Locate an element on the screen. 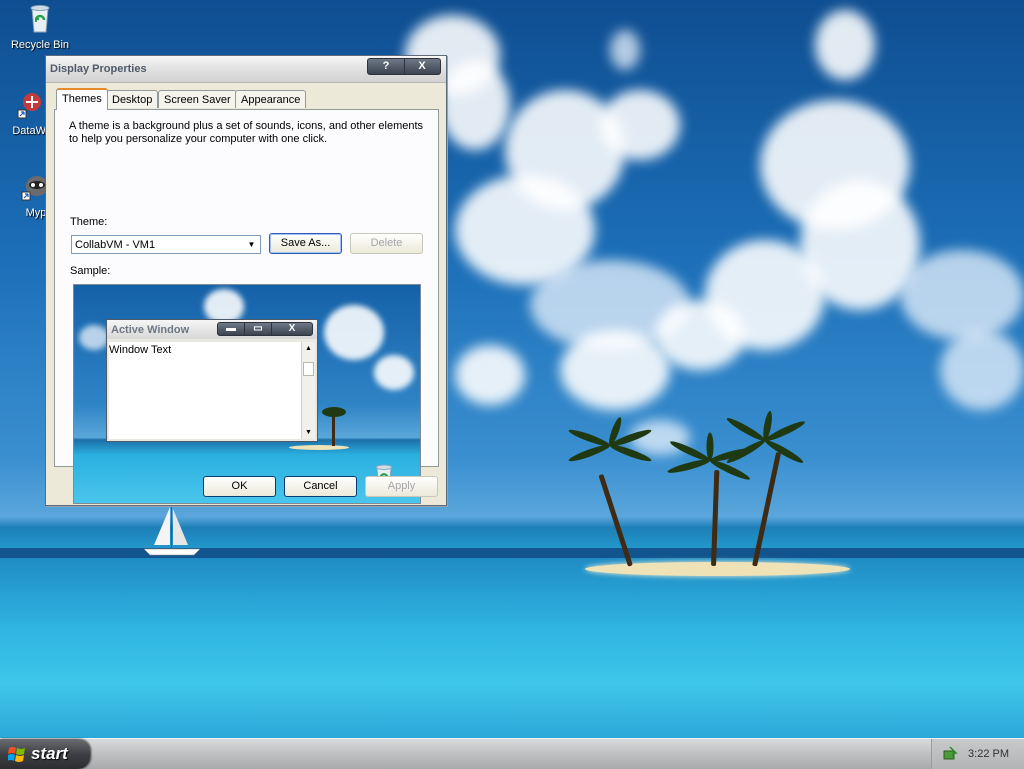 This screenshot has height=769, width=1024. close-icon: X is located at coordinates (292, 328).